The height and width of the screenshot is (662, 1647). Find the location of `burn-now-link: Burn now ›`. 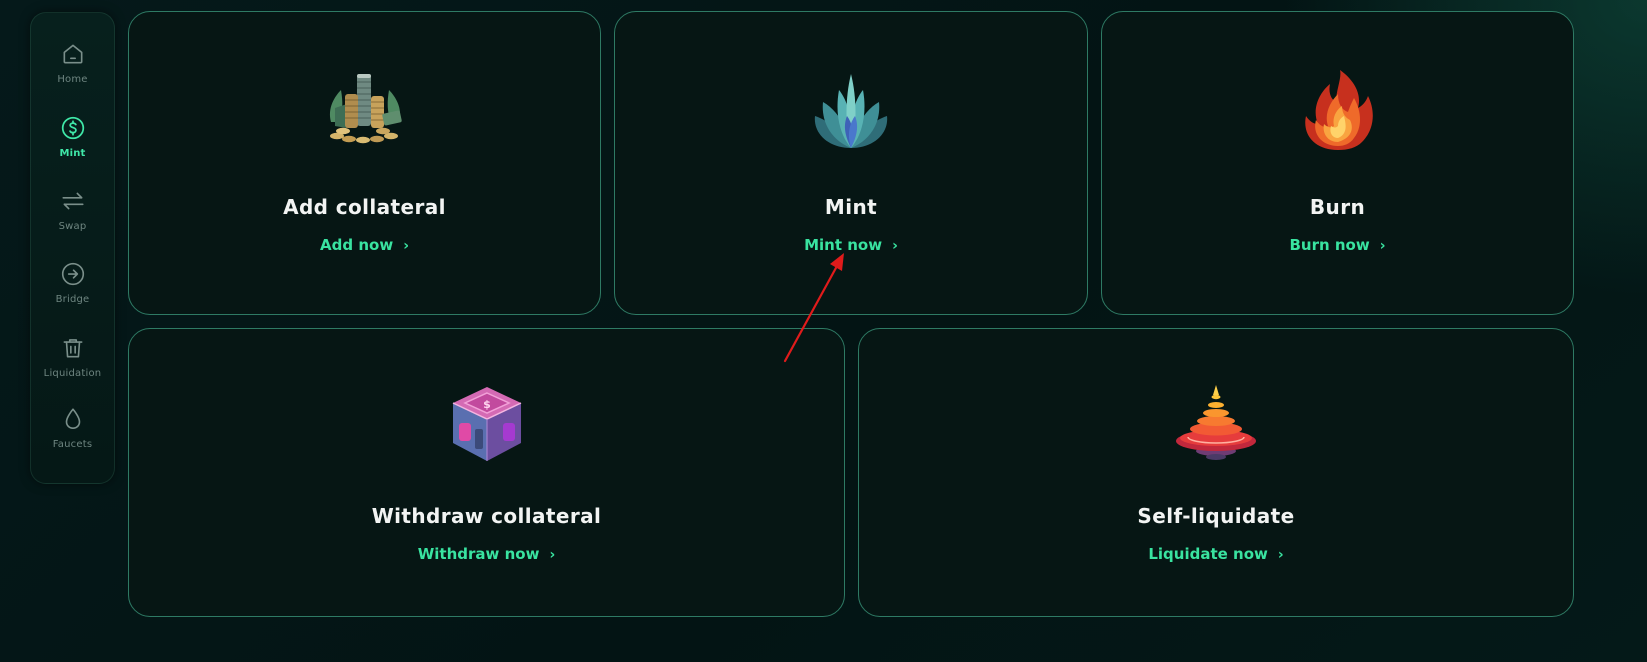

burn-now-link: Burn now › is located at coordinates (1337, 245).